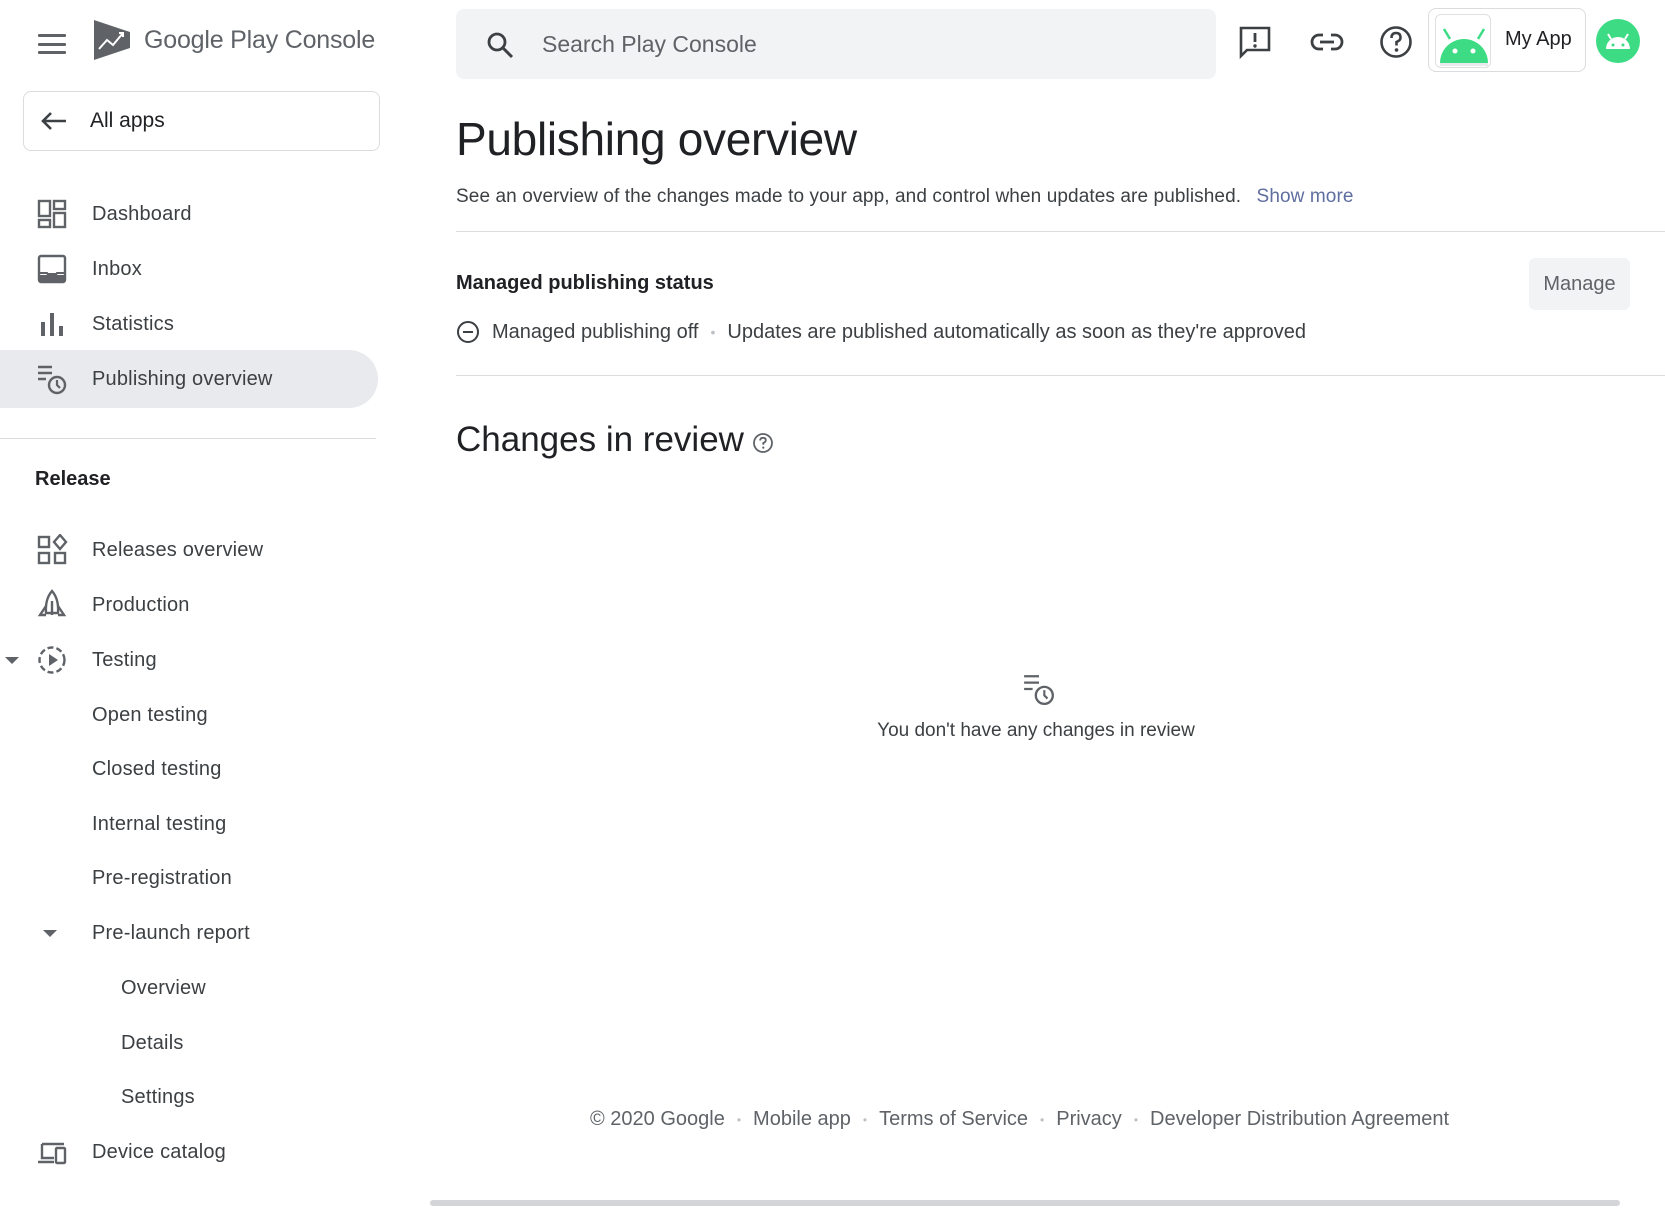  Describe the element at coordinates (189, 660) in the screenshot. I see `sidebar-item-testing: Testing` at that location.